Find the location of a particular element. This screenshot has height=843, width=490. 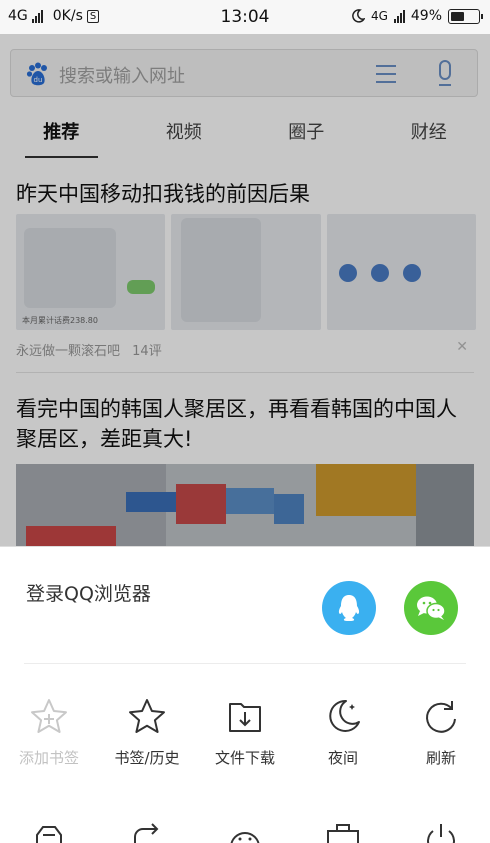

network-type-right: 4G is located at coordinates (379, 16).